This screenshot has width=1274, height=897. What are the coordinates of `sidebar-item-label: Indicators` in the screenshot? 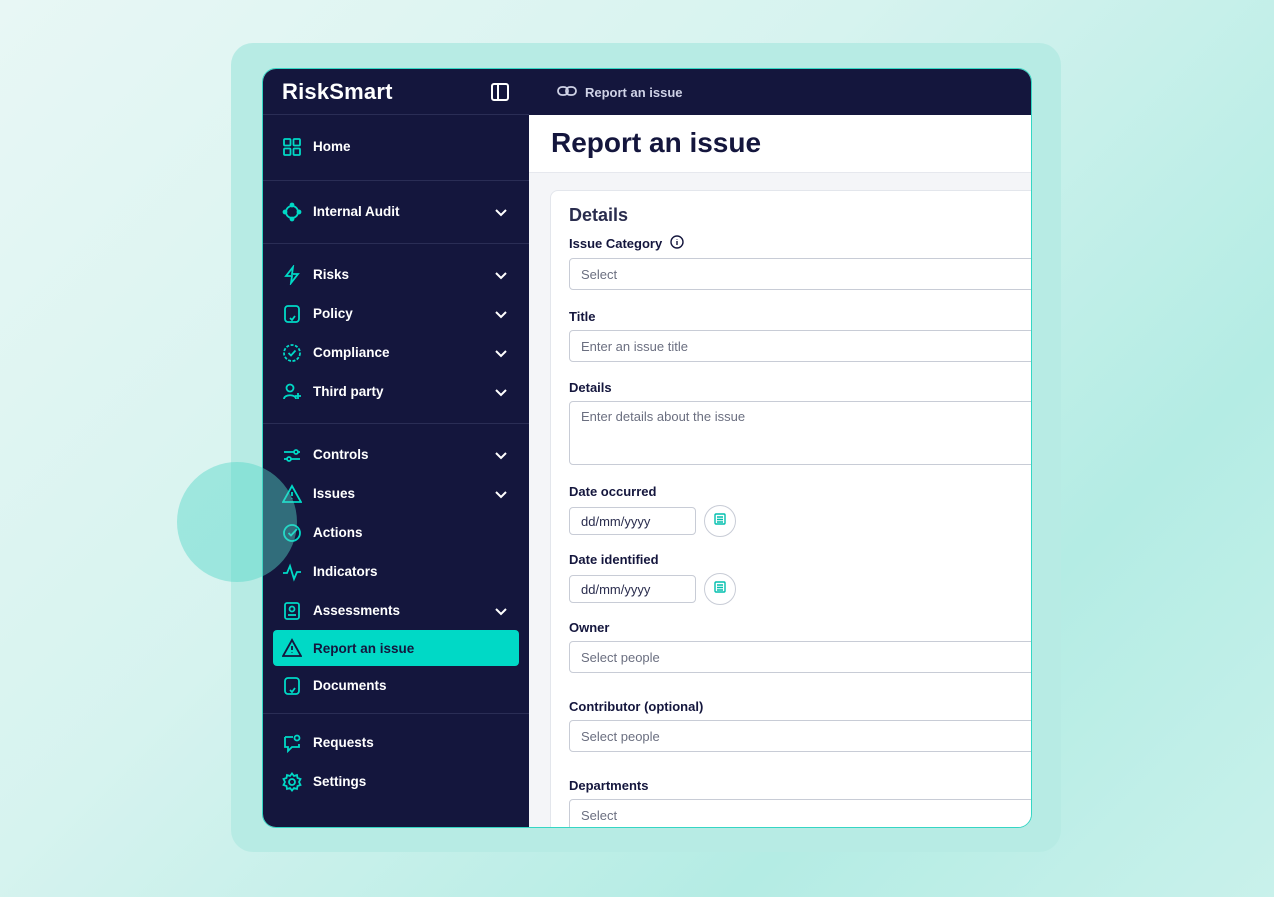 It's located at (345, 571).